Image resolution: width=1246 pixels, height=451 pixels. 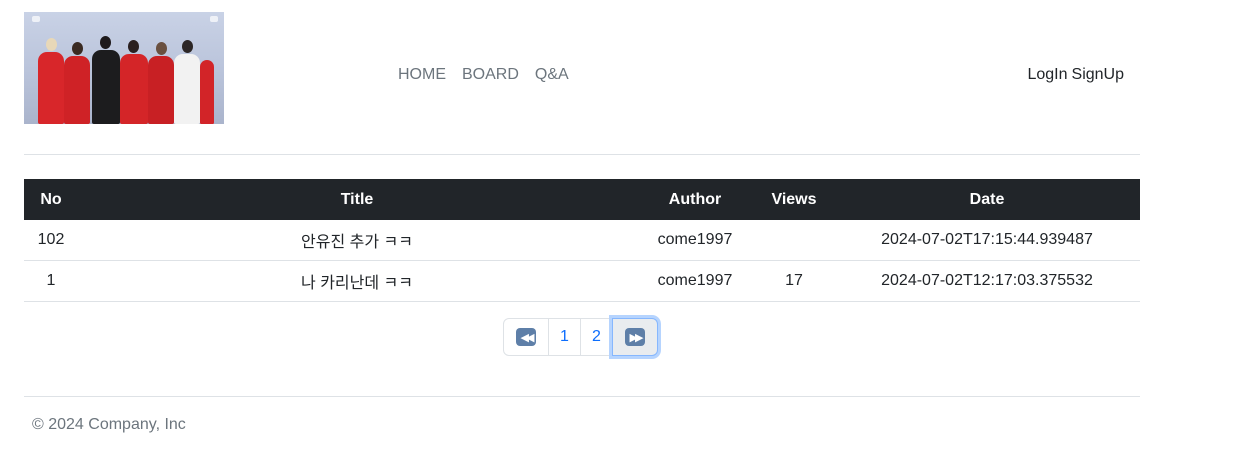 I want to click on column-header-date: Date, so click(x=987, y=199).